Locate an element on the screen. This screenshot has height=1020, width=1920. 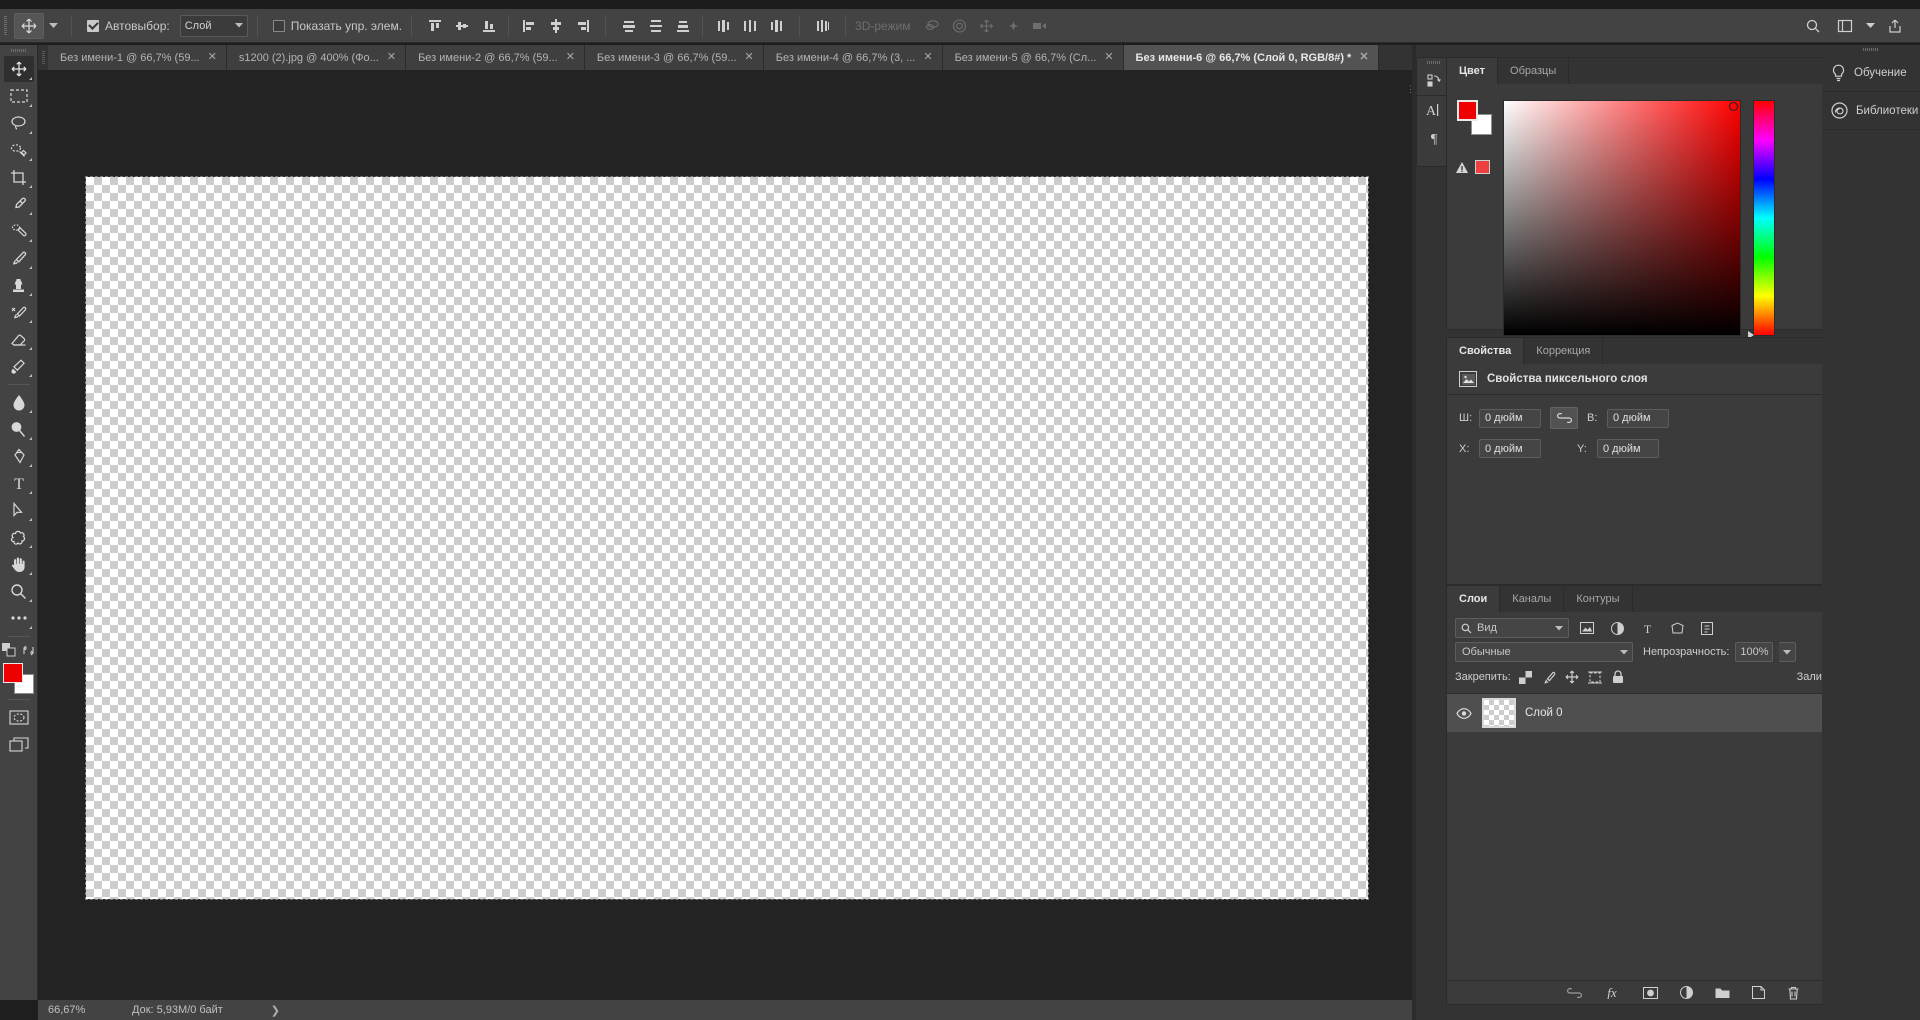
filter-type-icon: T is located at coordinates (1647, 628).